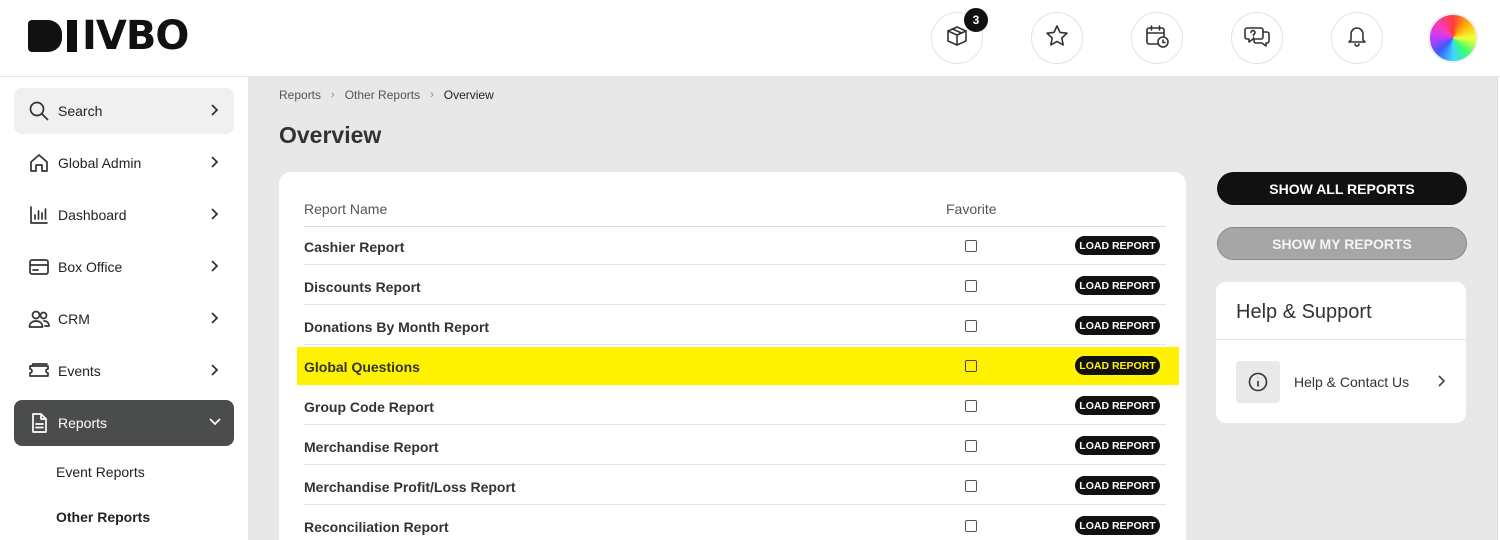  Describe the element at coordinates (124, 423) in the screenshot. I see `sidebar-item-reports: Reports` at that location.